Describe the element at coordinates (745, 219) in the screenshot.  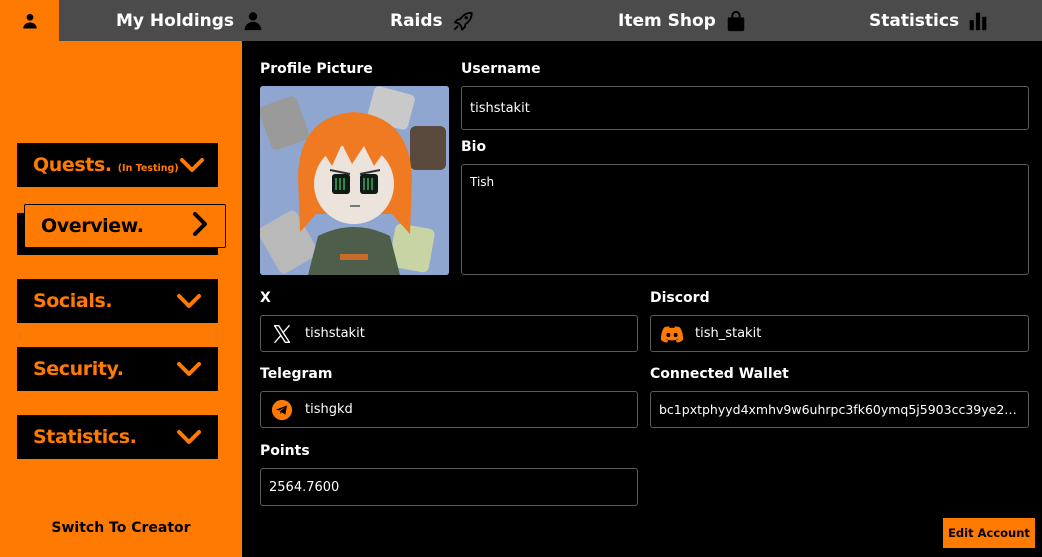
I see `bio-textarea: Tish` at that location.